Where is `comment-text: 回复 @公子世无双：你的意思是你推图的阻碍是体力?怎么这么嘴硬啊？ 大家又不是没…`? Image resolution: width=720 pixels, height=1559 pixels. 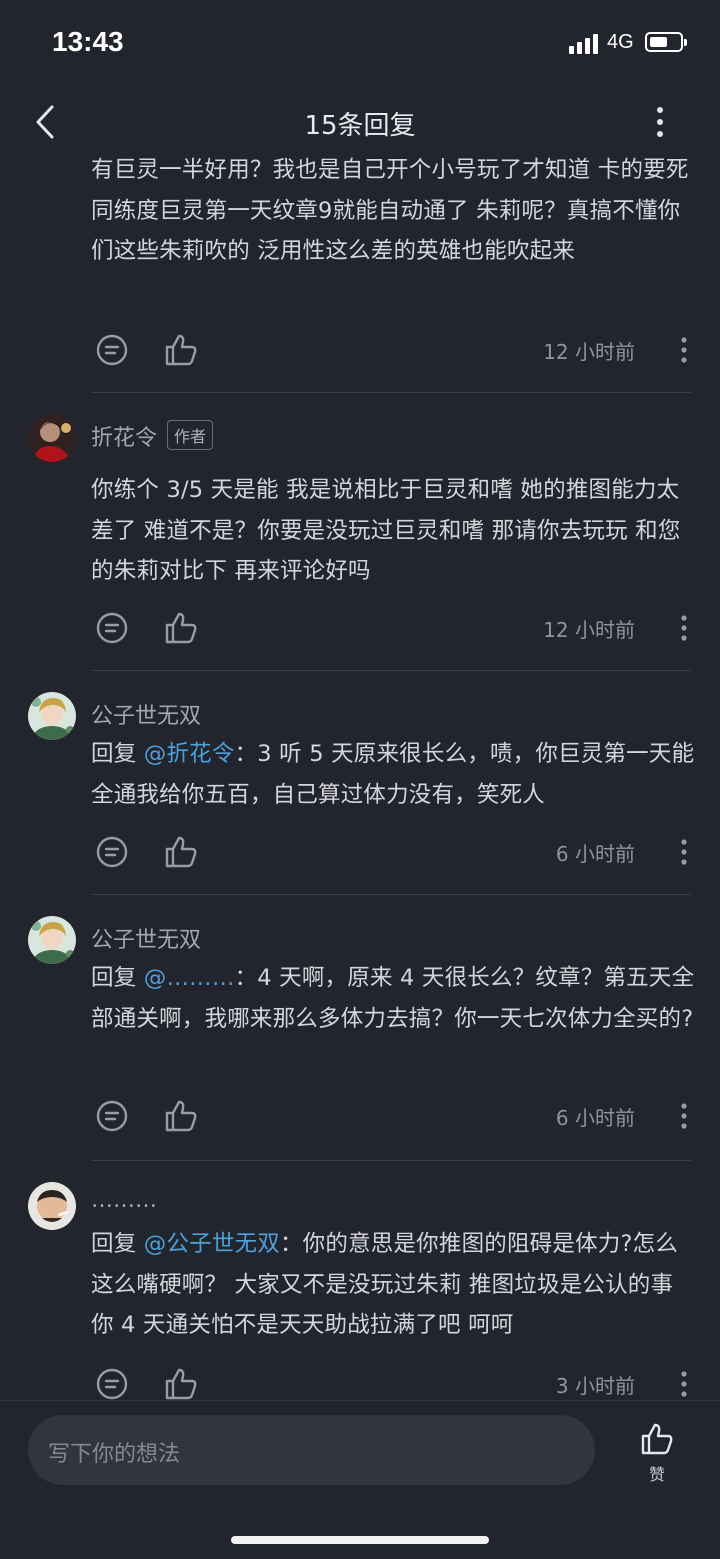
comment-text: 回复 @公子世无双：你的意思是你推图的阻碍是体力?怎么这么嘴硬啊？ 大家又不是没… is located at coordinates (393, 1285).